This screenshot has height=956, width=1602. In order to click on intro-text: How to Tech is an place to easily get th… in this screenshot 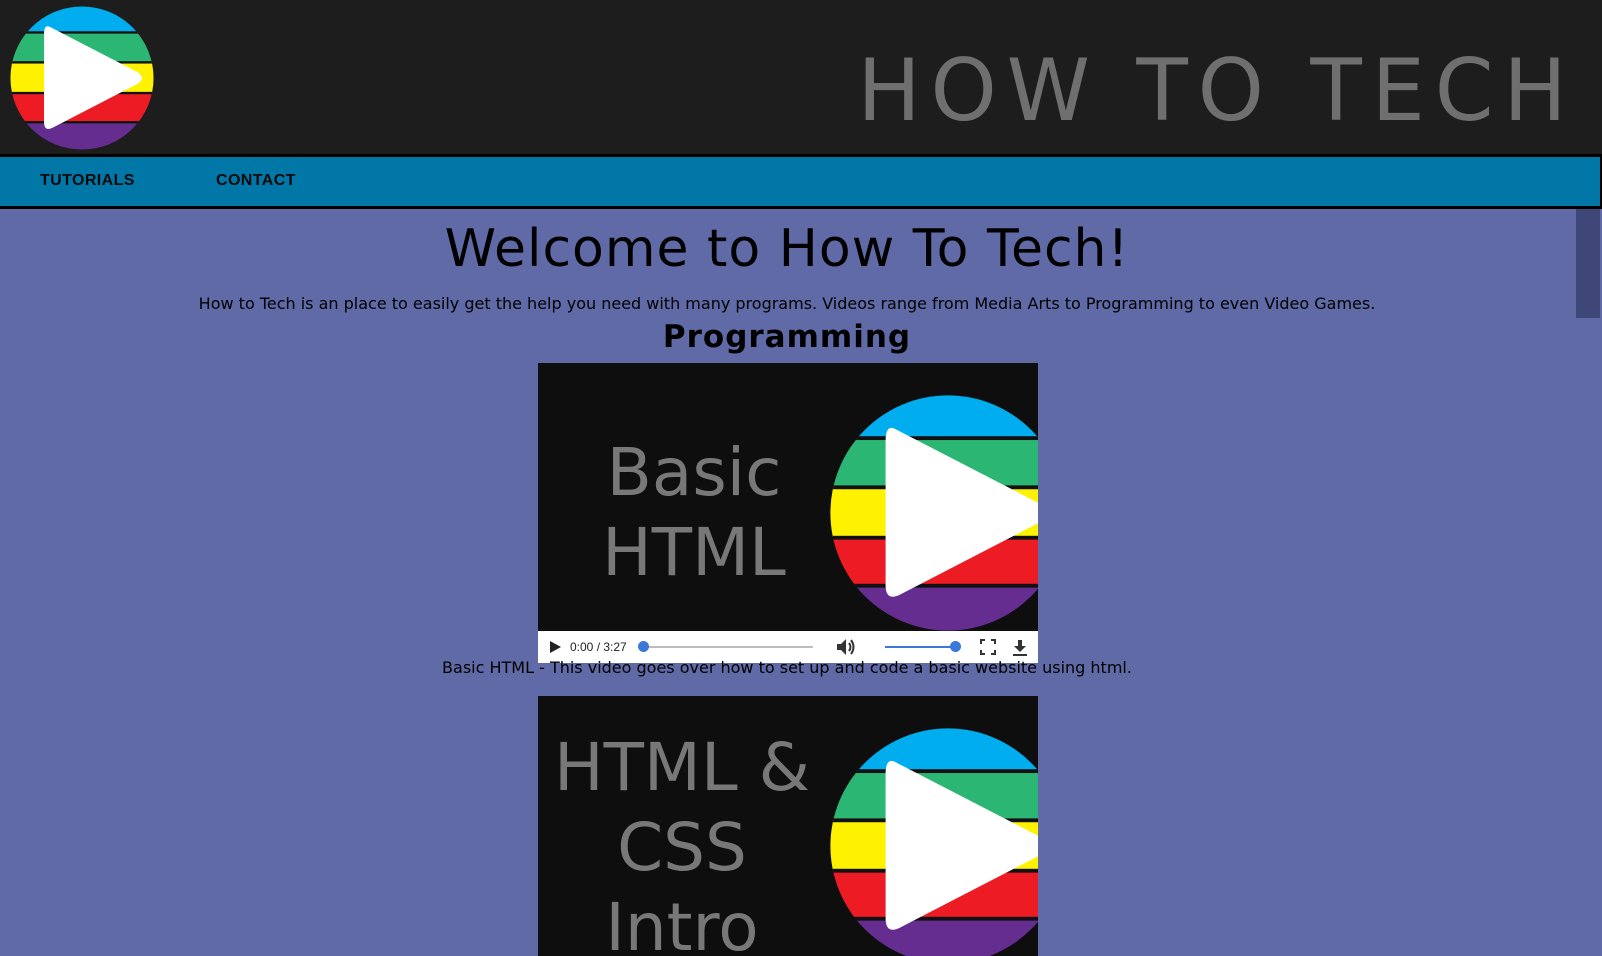, I will do `click(787, 303)`.